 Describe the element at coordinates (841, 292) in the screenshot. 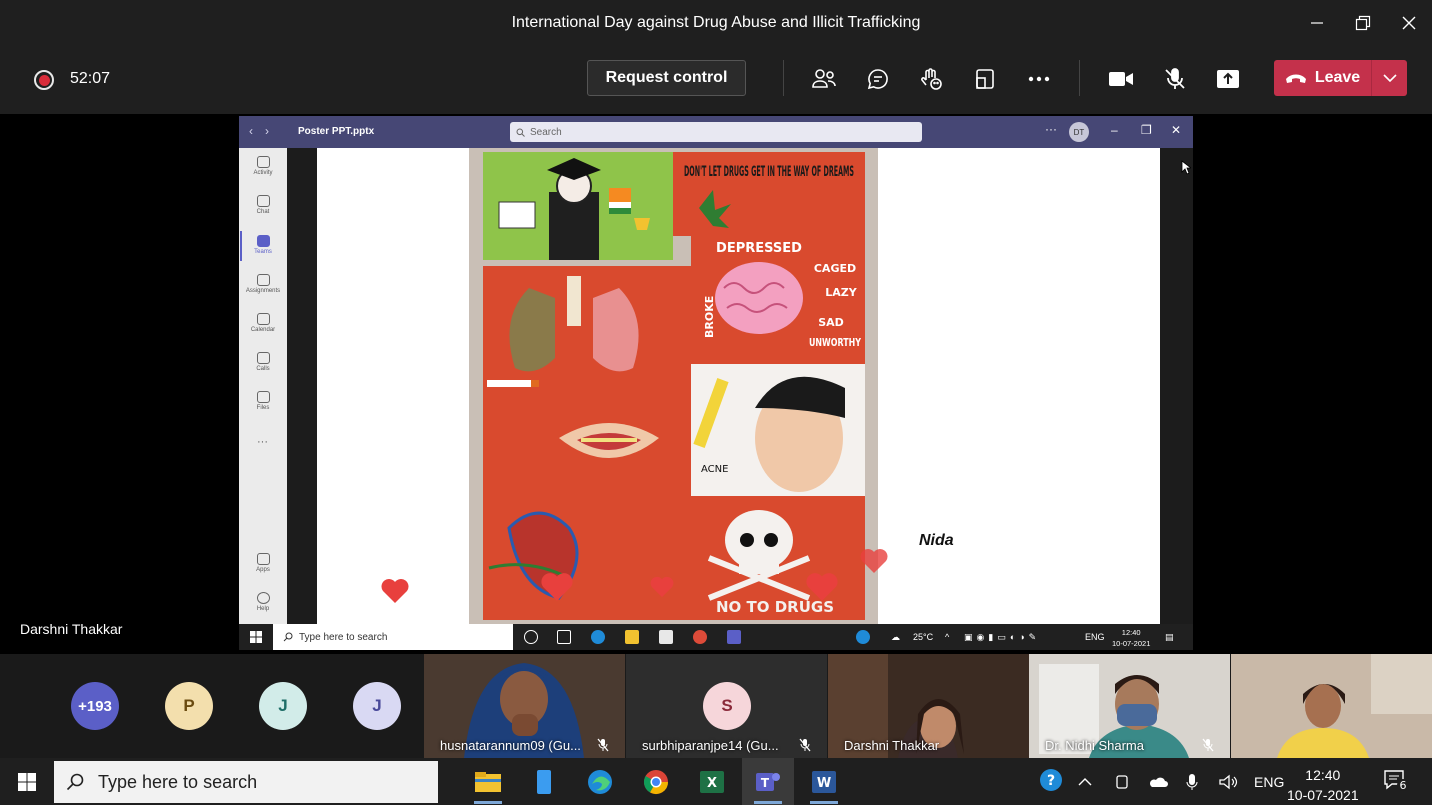

I see `poster-lazy: LAZY` at that location.